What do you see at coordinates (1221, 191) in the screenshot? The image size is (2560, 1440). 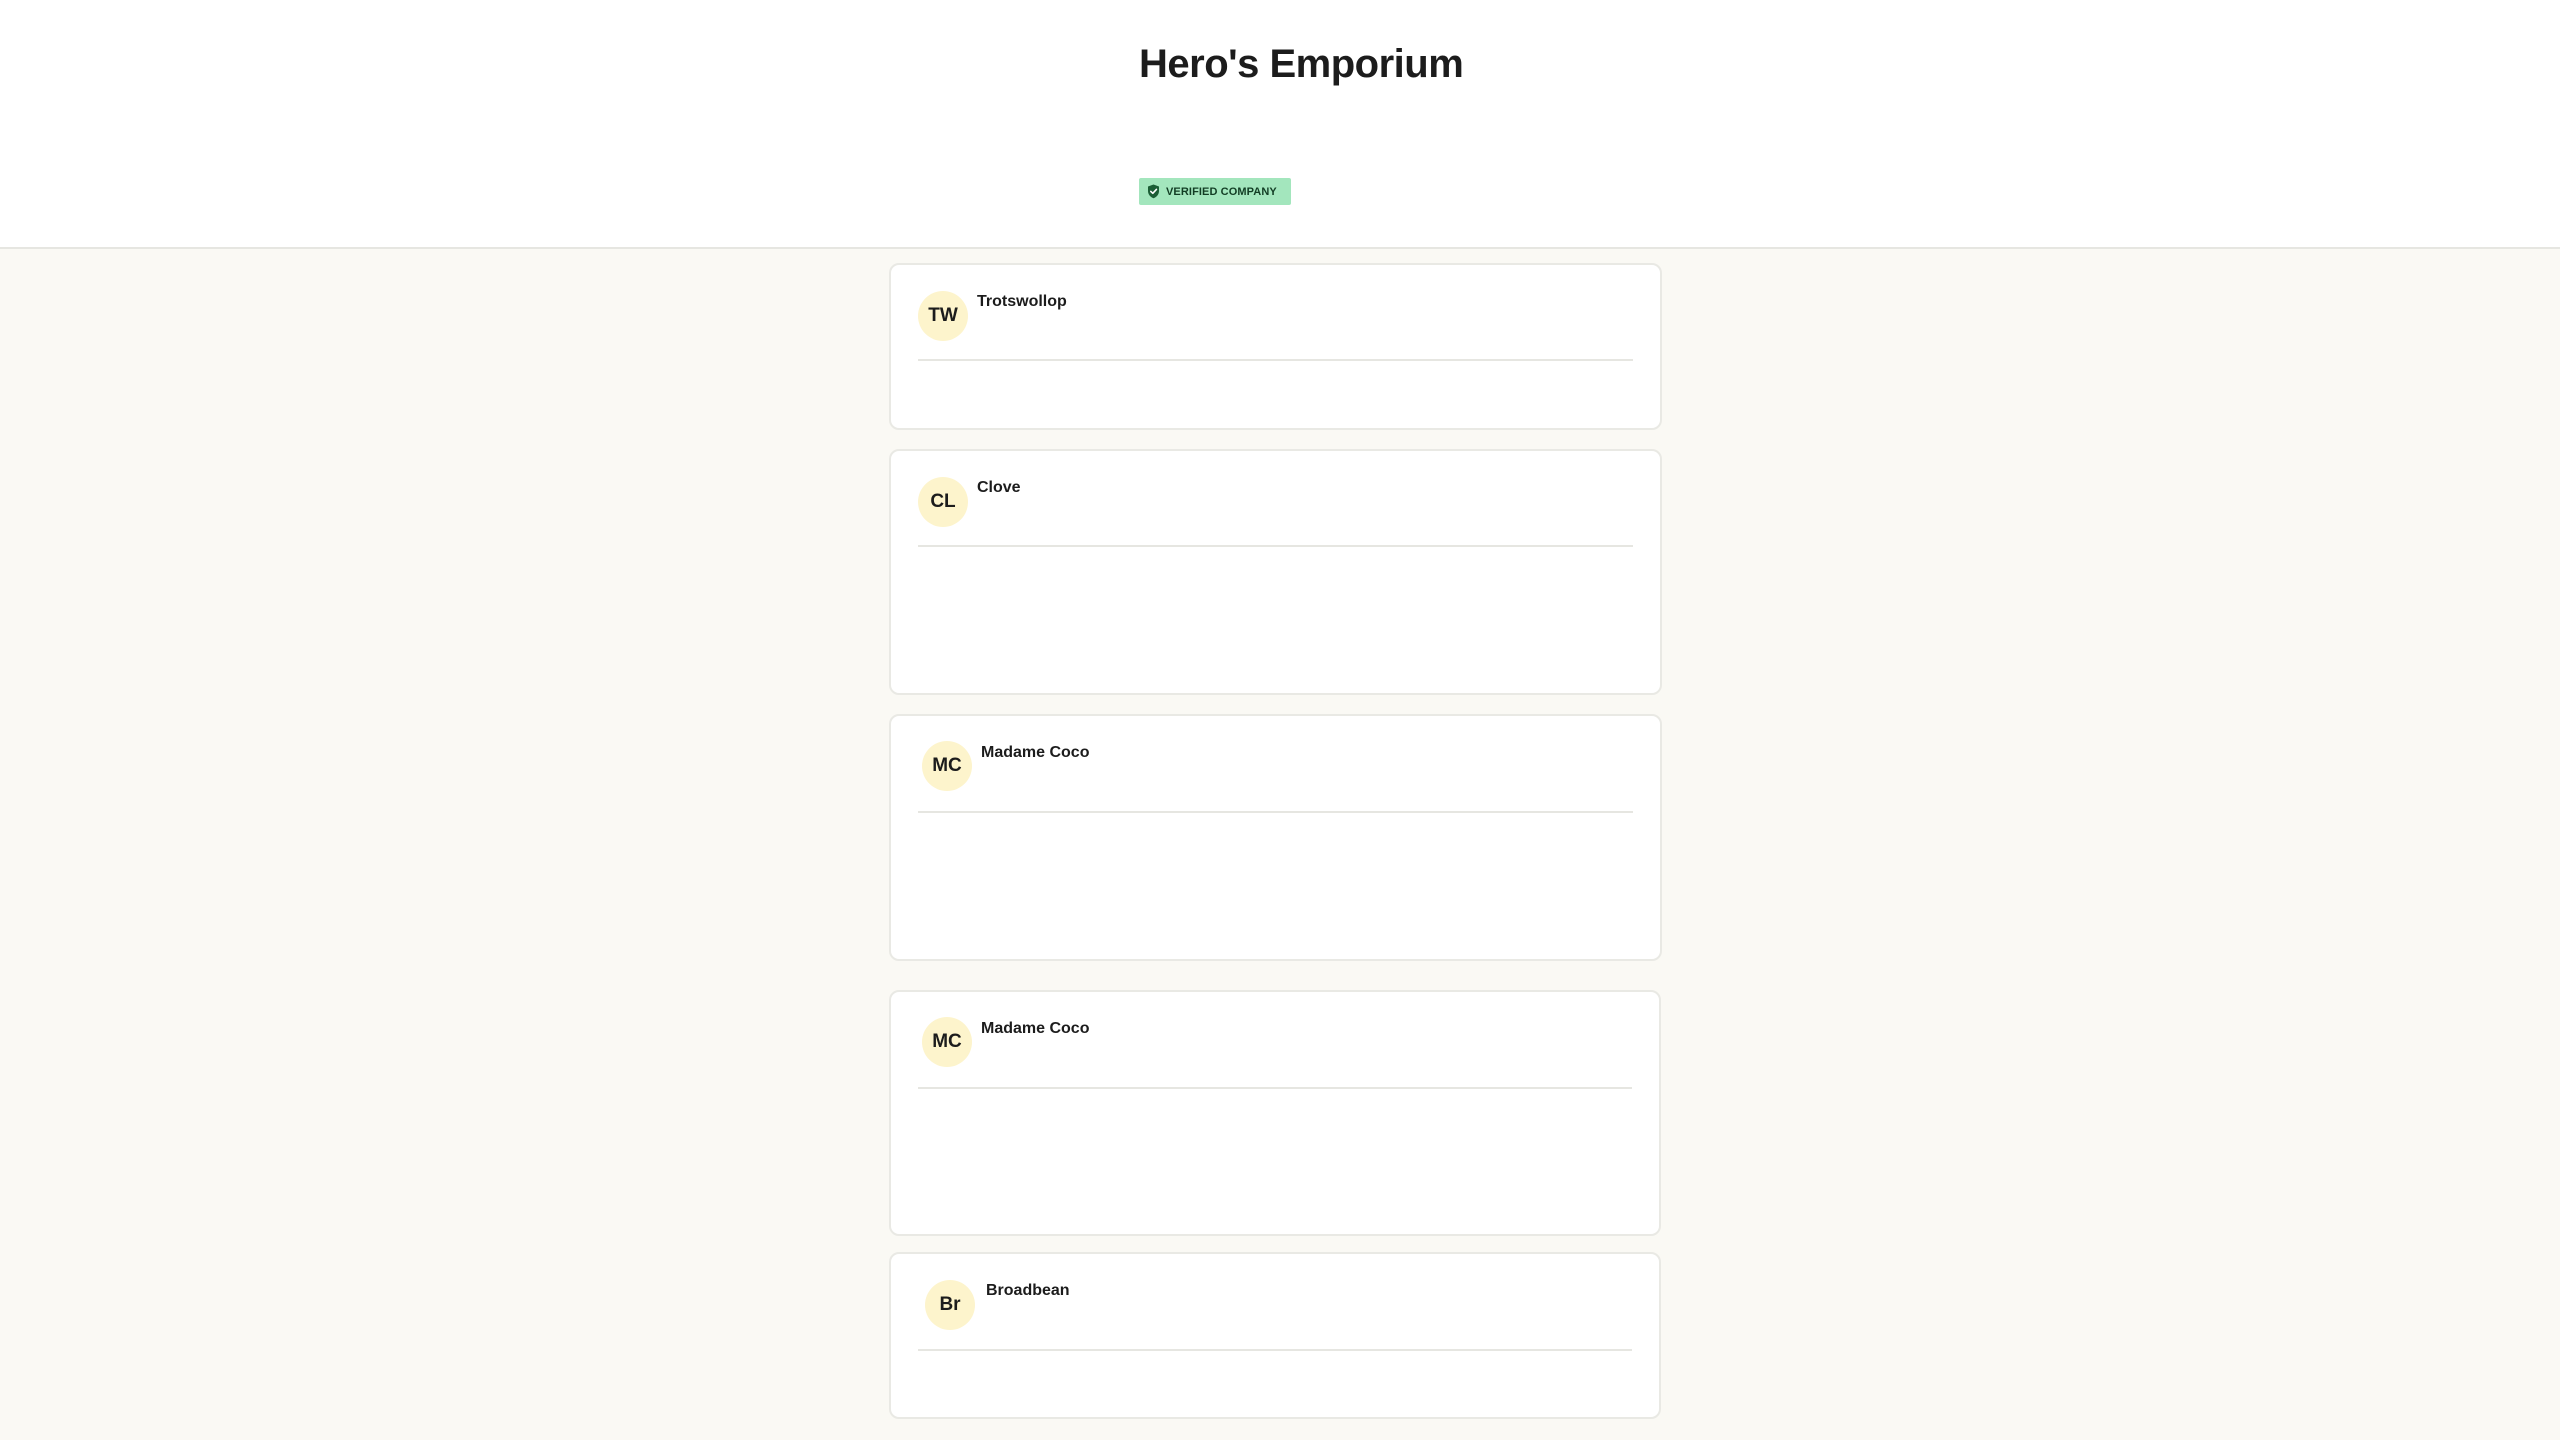 I see `verified-badge-label: VERIFIED COMPANY` at bounding box center [1221, 191].